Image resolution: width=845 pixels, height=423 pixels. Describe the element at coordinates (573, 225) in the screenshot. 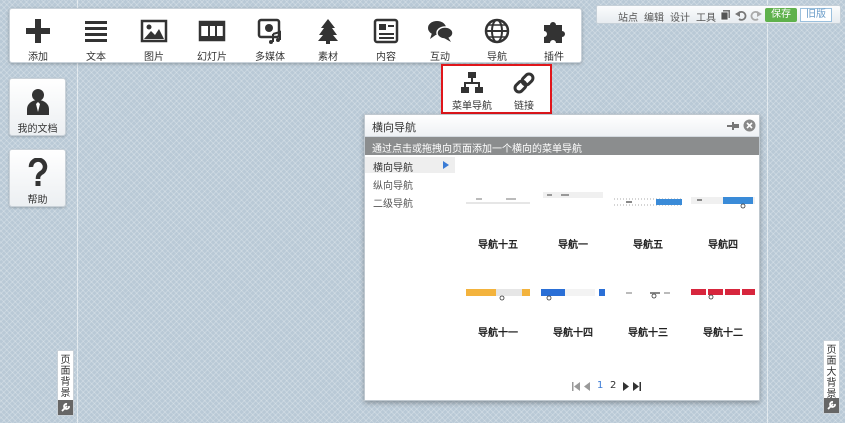

I see `nav-thumbnail: 导航一` at that location.